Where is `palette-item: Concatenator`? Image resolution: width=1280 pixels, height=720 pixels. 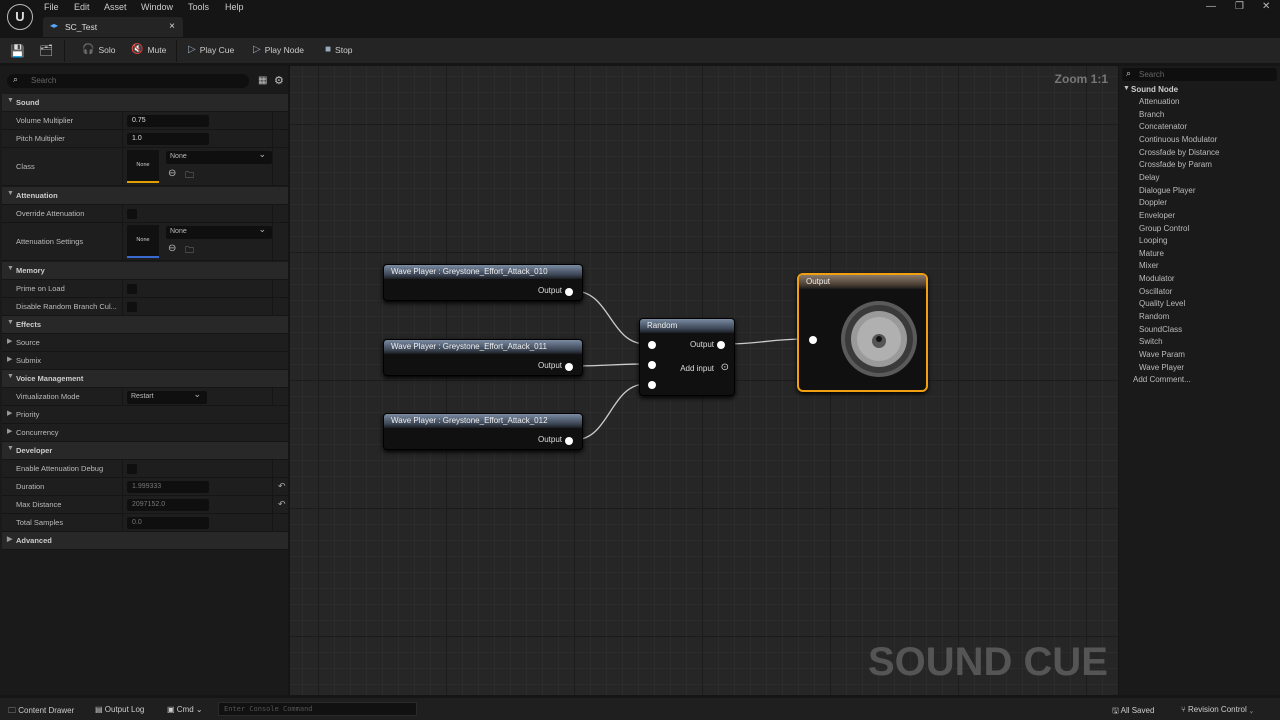 palette-item: Concatenator is located at coordinates (1163, 126).